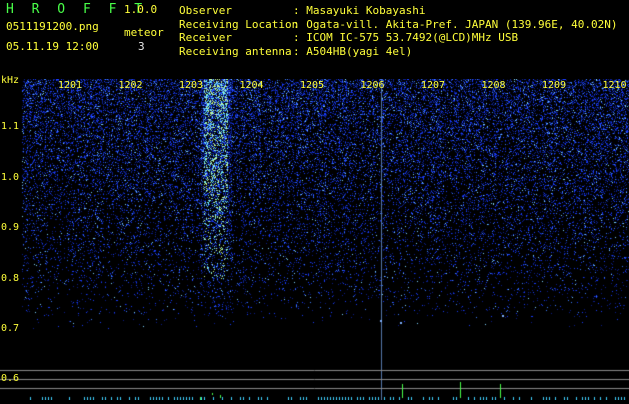 The image size is (629, 404). What do you see at coordinates (10, 227) in the screenshot?
I see `y-tick-label: 0.9` at bounding box center [10, 227].